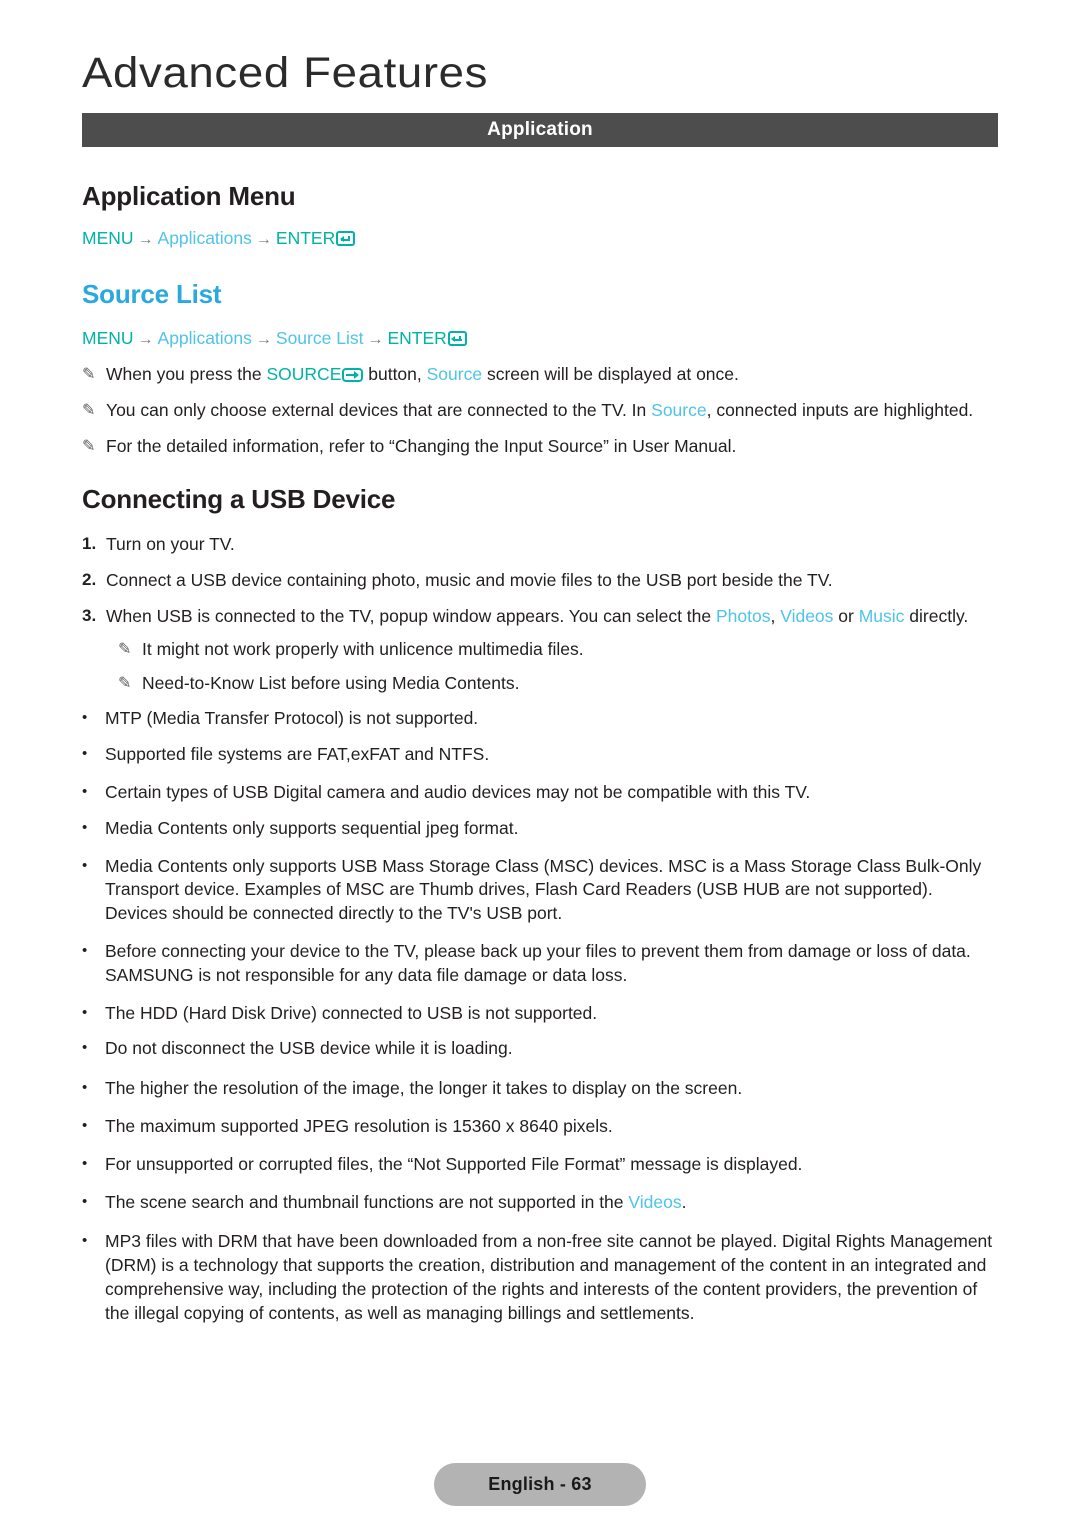 The width and height of the screenshot is (1080, 1534). I want to click on list-item-text-sep: ,, so click(775, 615).